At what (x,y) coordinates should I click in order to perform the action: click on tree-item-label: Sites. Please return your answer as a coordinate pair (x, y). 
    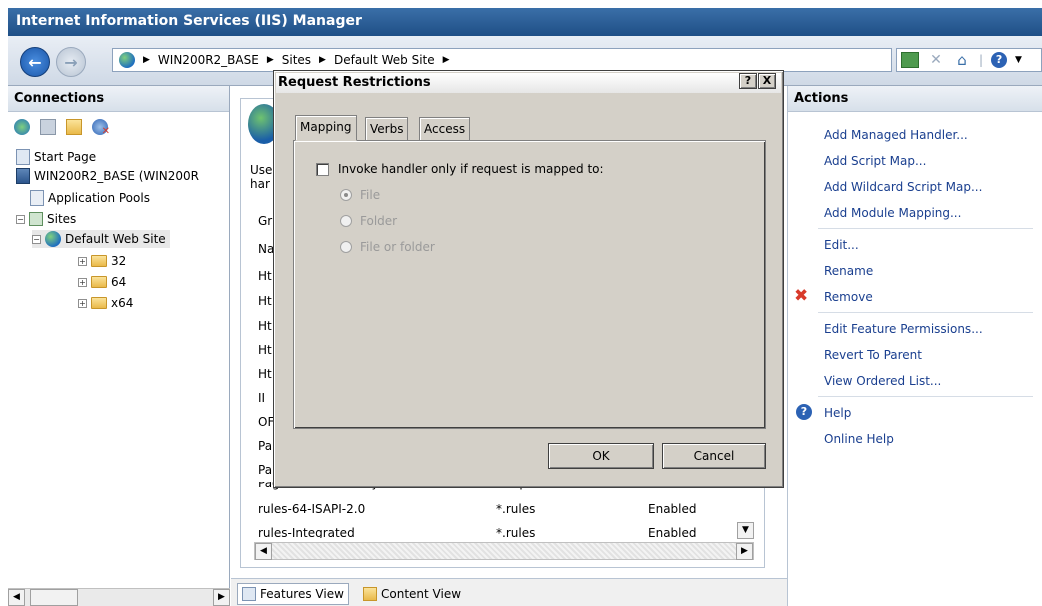
    Looking at the image, I should click on (62, 219).